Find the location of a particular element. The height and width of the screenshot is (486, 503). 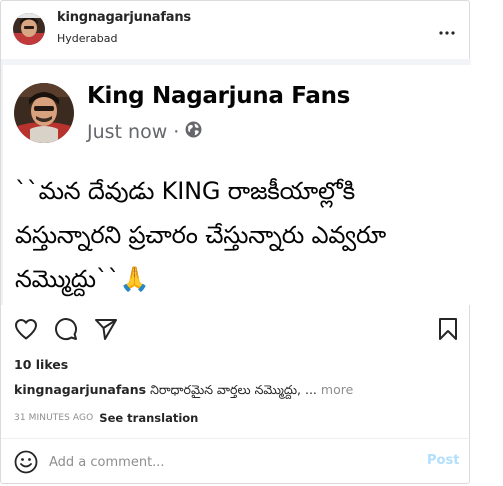

like-button is located at coordinates (26, 331).